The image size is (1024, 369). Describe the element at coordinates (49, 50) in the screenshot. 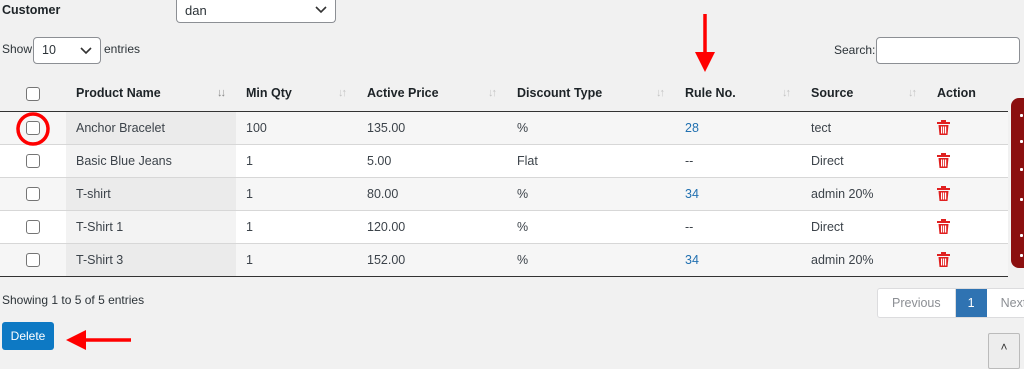

I see `page-length-value: 10` at that location.